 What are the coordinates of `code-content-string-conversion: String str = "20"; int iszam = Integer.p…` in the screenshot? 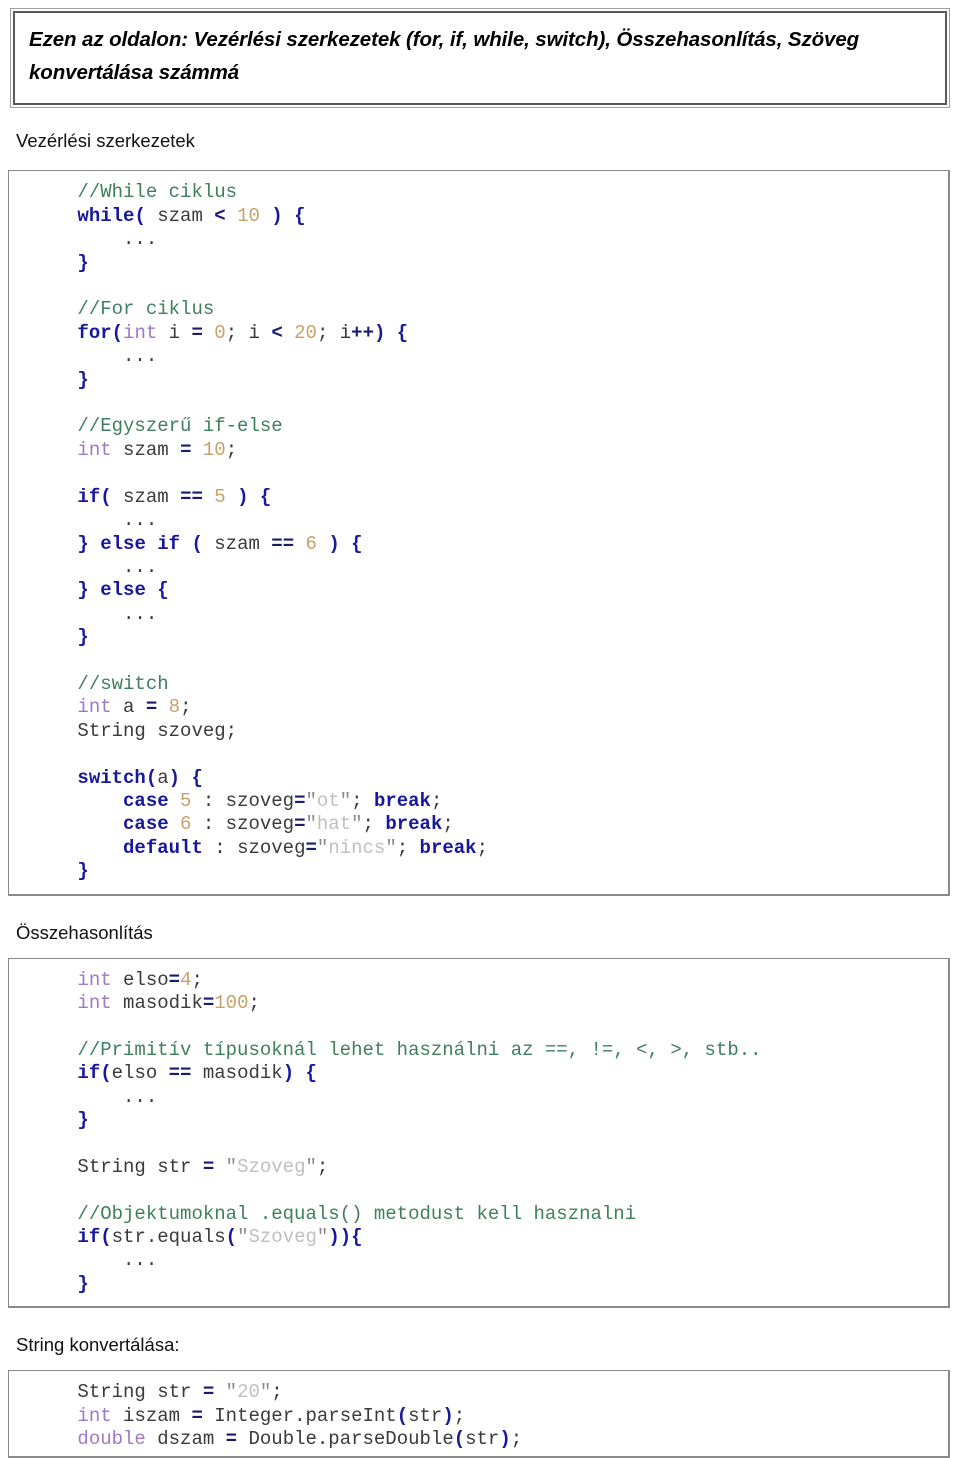 It's located at (300, 1416).